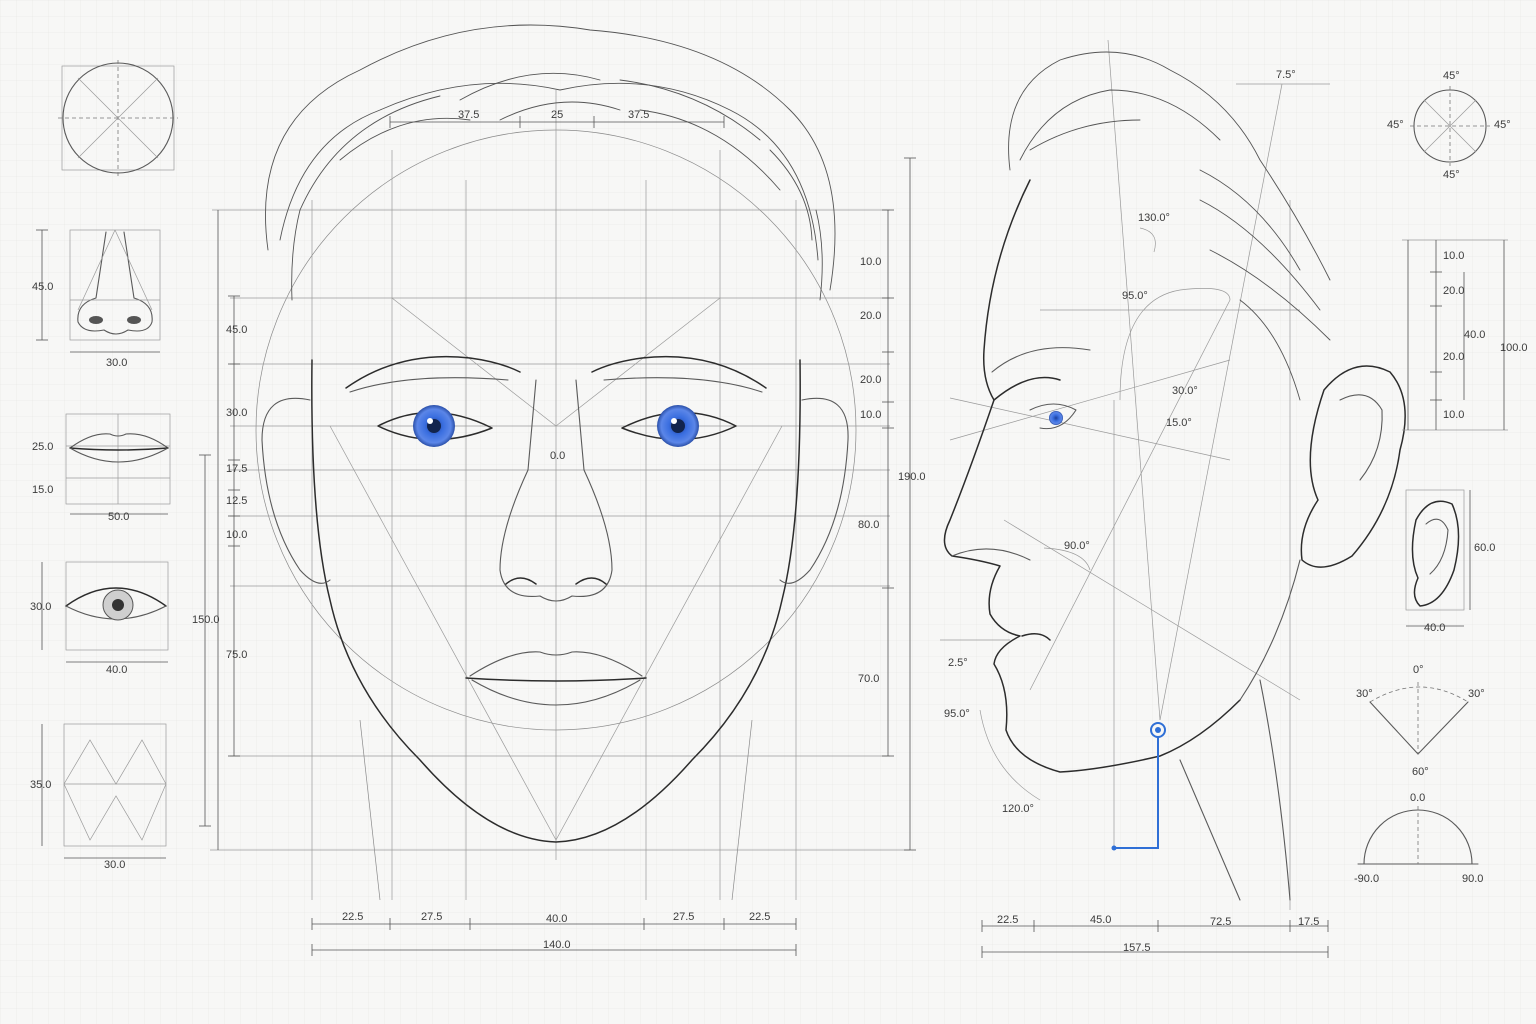 This screenshot has width=1536, height=1024. What do you see at coordinates (1453, 357) in the screenshot?
I see `scale-label-4: 20.0` at bounding box center [1453, 357].